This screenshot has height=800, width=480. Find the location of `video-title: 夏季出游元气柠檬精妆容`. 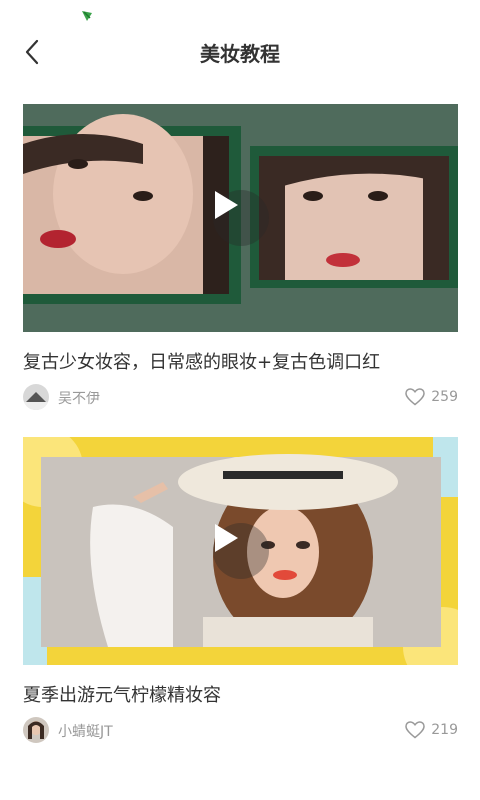

video-title: 夏季出游元气柠檬精妆容 is located at coordinates (240, 694).